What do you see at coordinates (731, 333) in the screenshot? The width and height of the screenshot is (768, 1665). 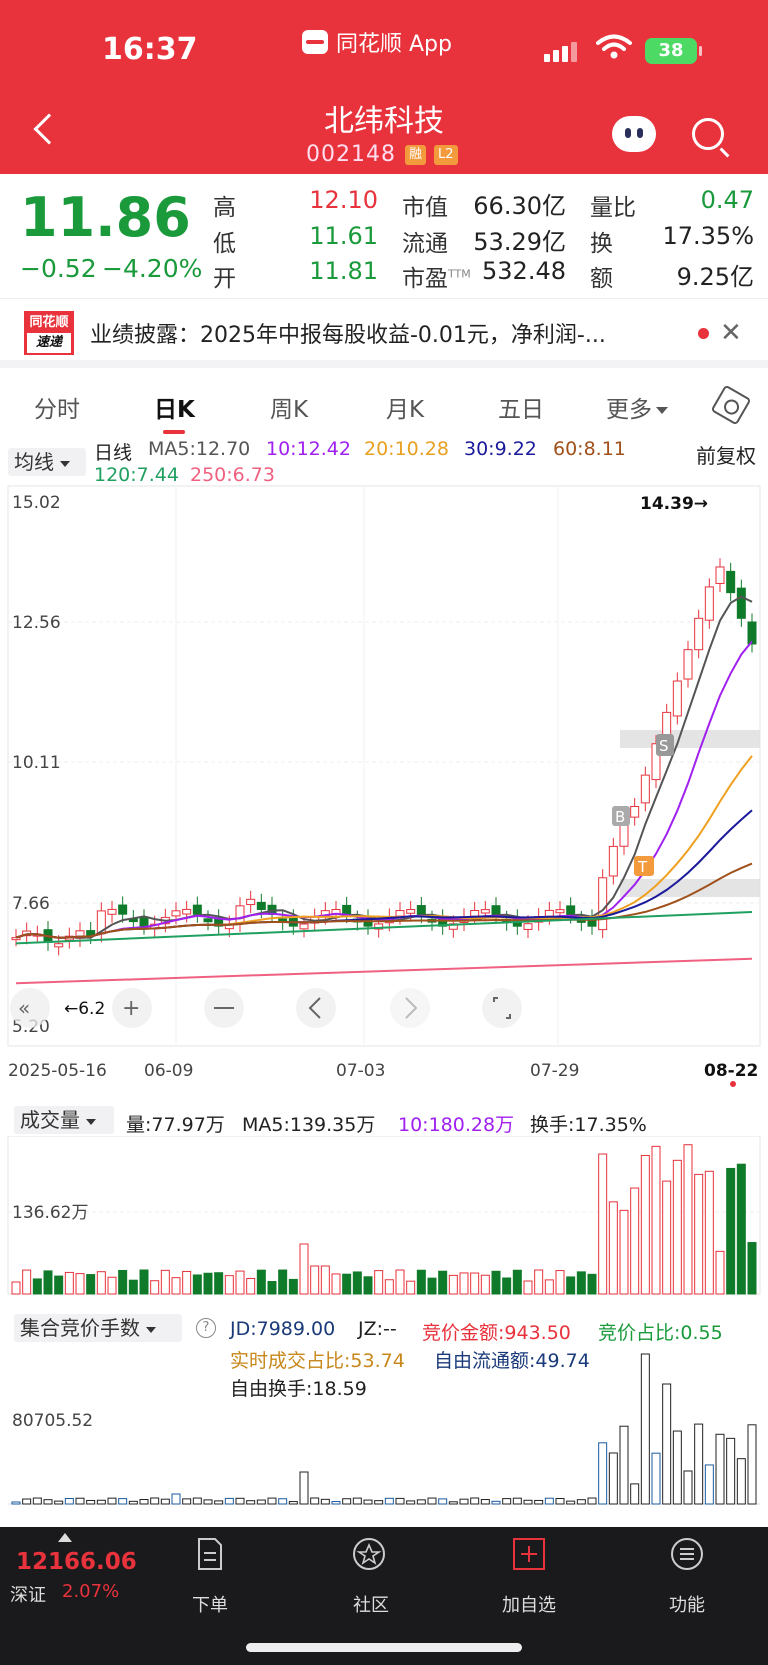 I see `close-icon: ✕` at bounding box center [731, 333].